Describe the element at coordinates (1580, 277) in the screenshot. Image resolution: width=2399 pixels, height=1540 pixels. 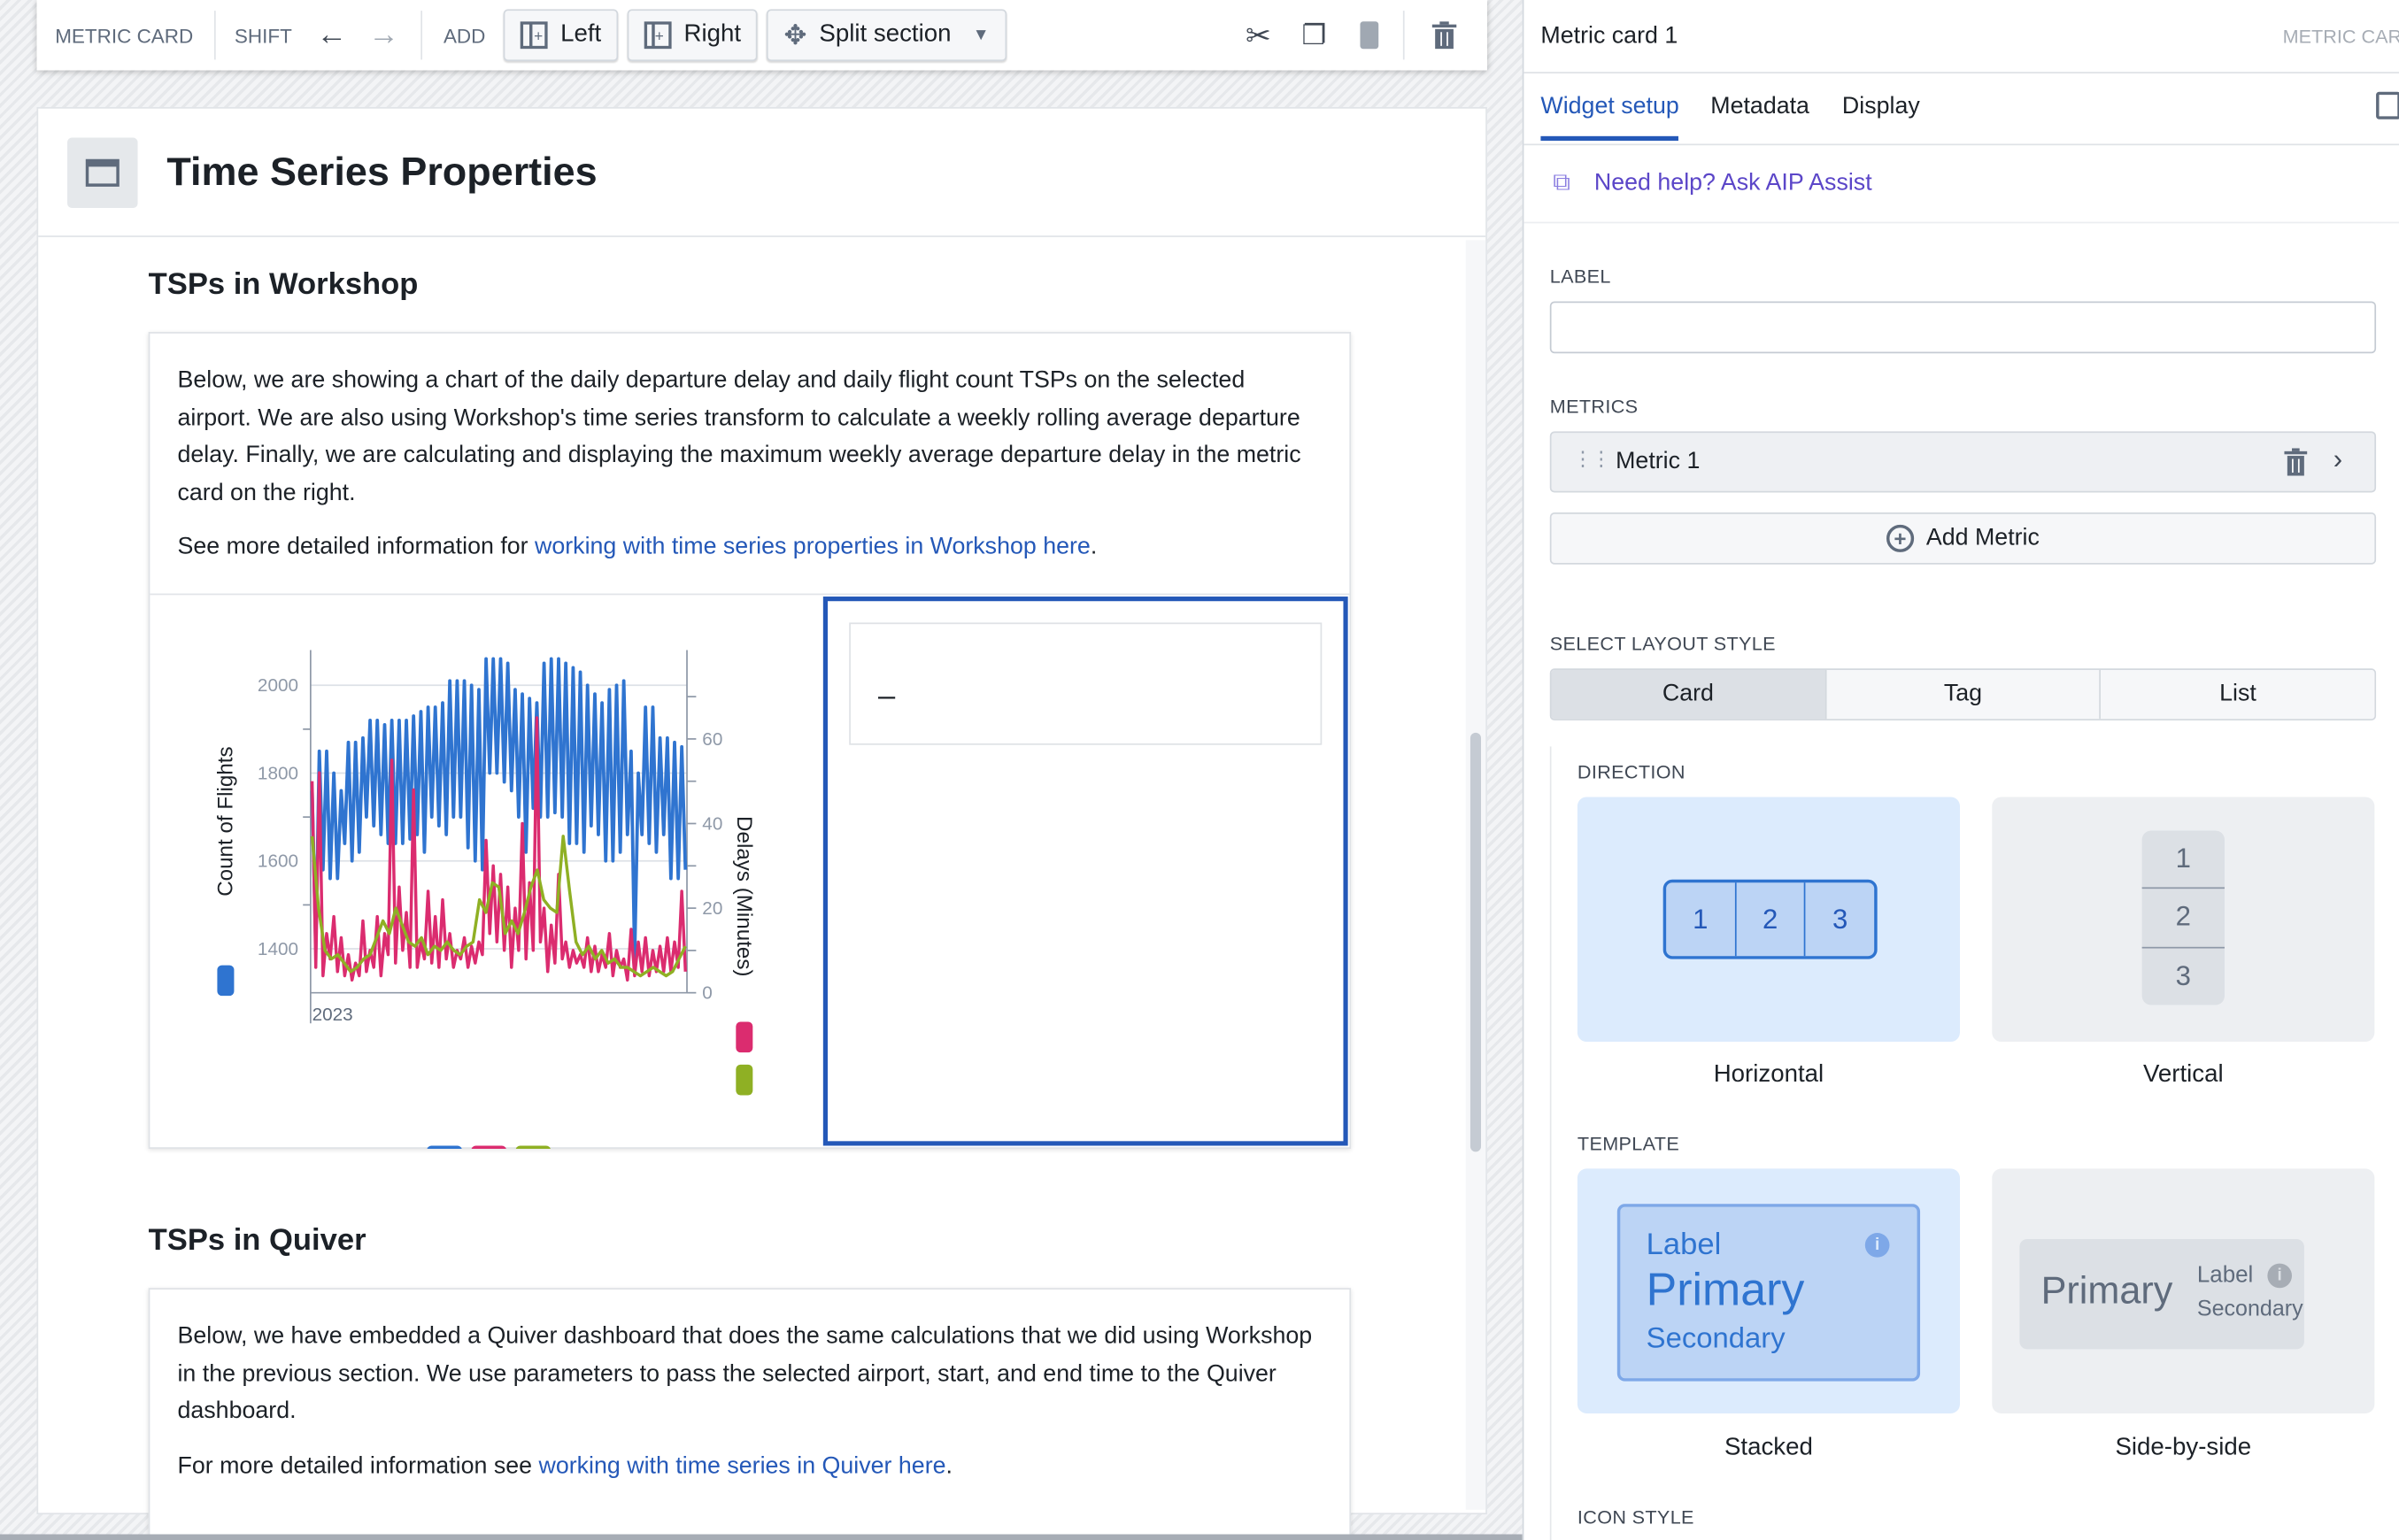
I see `label-caption: LABEL` at that location.